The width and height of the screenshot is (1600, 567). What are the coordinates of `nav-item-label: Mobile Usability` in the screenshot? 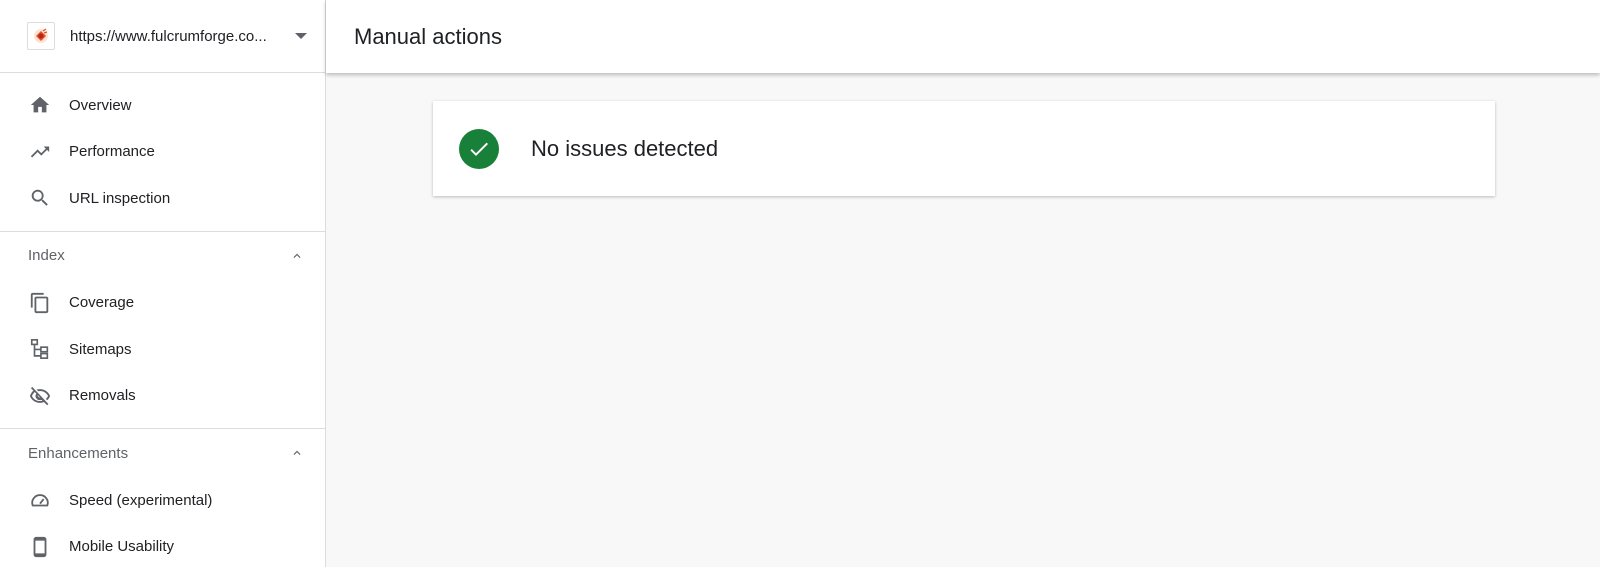 It's located at (122, 547).